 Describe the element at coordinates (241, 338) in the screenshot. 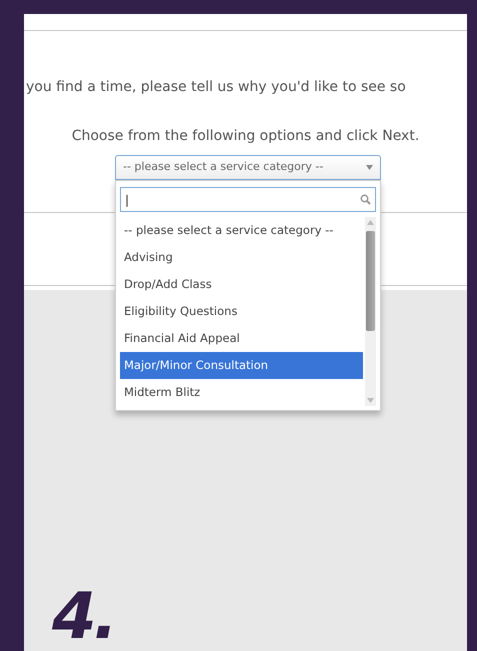

I see `dropdown-option: Financial Aid Appeal` at that location.